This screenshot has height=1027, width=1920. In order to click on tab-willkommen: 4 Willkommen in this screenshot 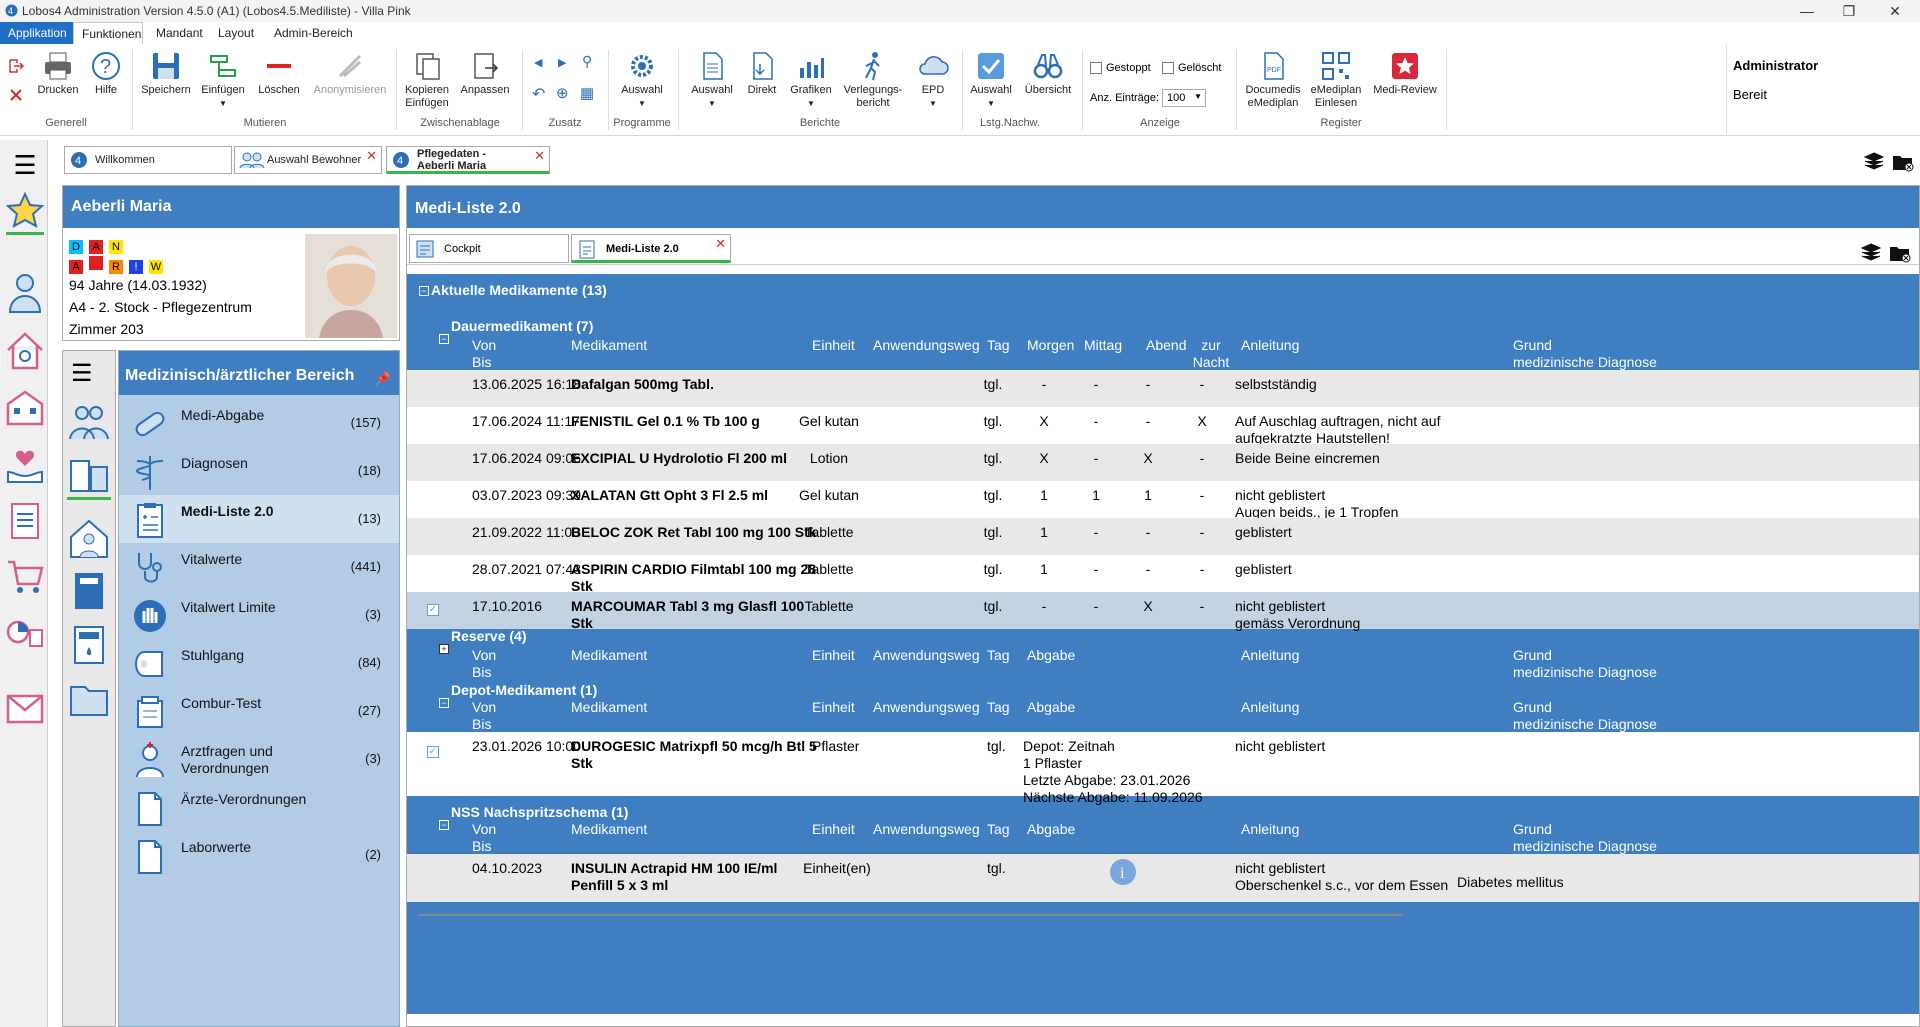, I will do `click(148, 160)`.